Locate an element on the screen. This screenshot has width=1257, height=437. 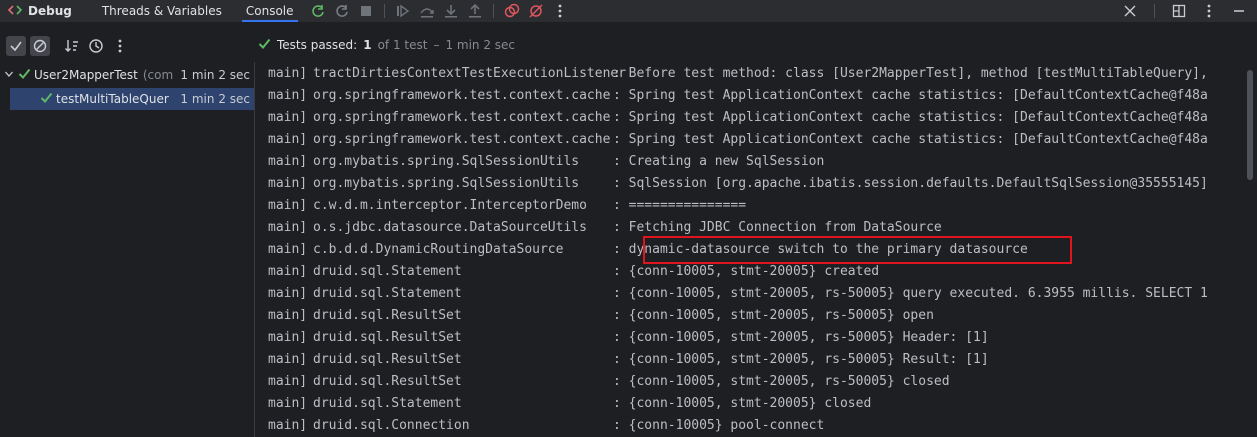
chevron-down-icon is located at coordinates (9, 75).